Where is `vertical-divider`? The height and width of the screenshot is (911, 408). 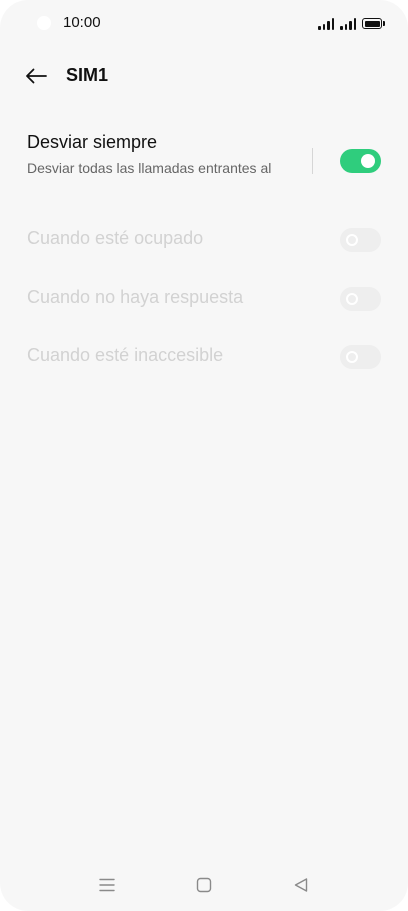 vertical-divider is located at coordinates (312, 161).